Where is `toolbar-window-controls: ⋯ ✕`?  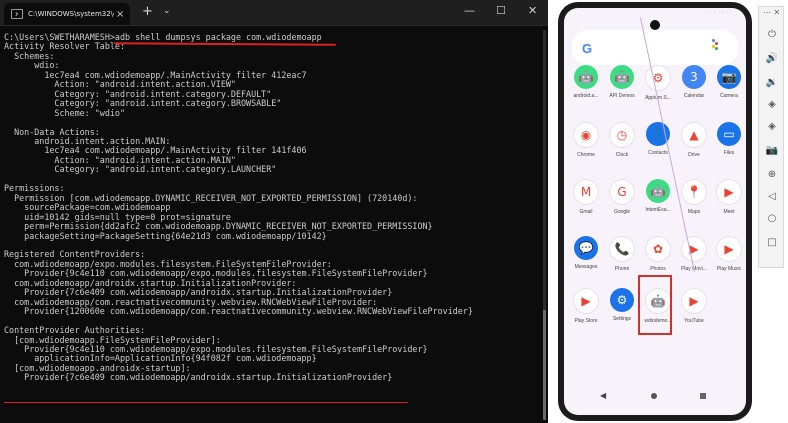 toolbar-window-controls: ⋯ ✕ is located at coordinates (771, 12).